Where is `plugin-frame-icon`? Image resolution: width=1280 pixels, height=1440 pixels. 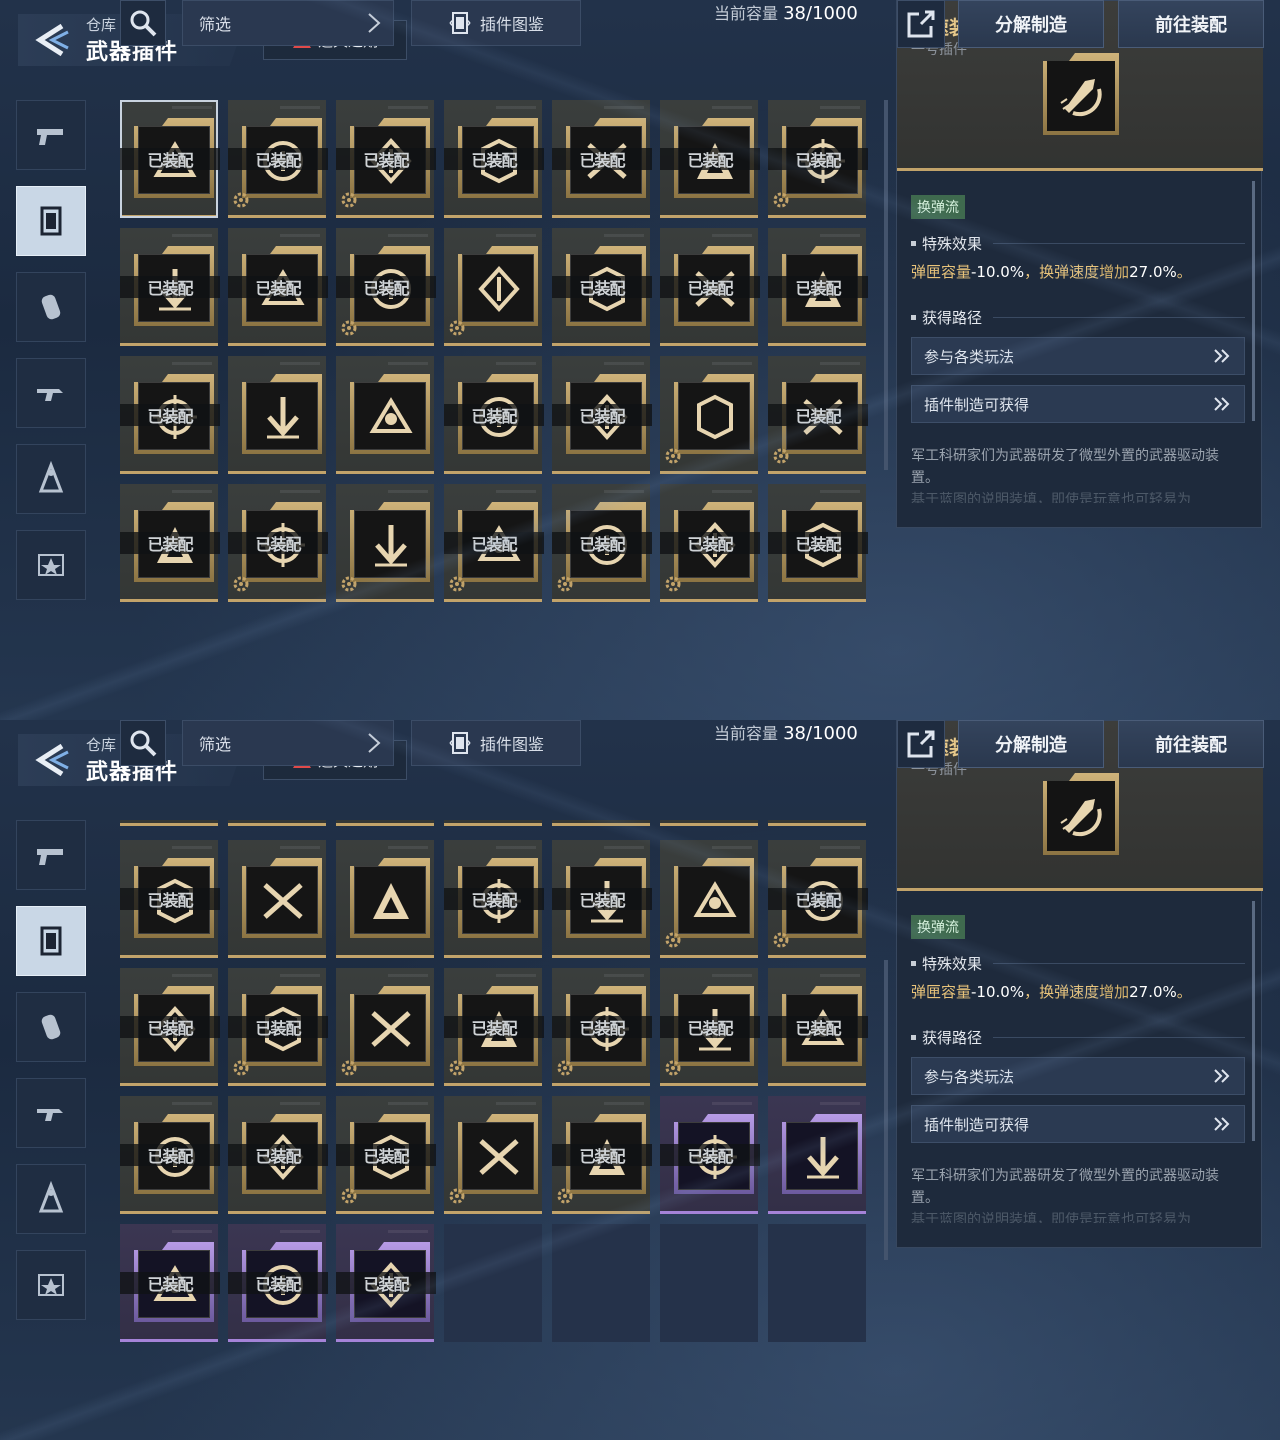
plugin-frame-icon is located at coordinates (51, 221).